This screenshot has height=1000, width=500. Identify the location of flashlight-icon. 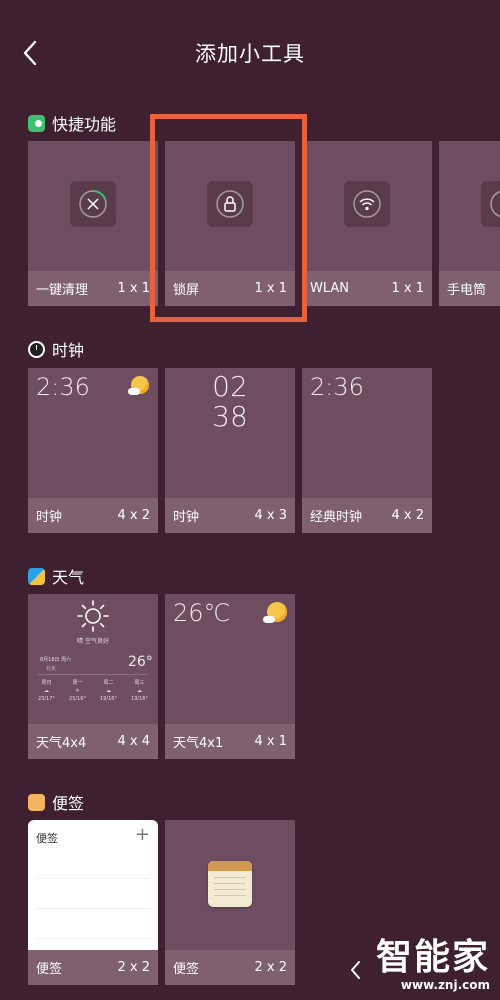
(490, 204).